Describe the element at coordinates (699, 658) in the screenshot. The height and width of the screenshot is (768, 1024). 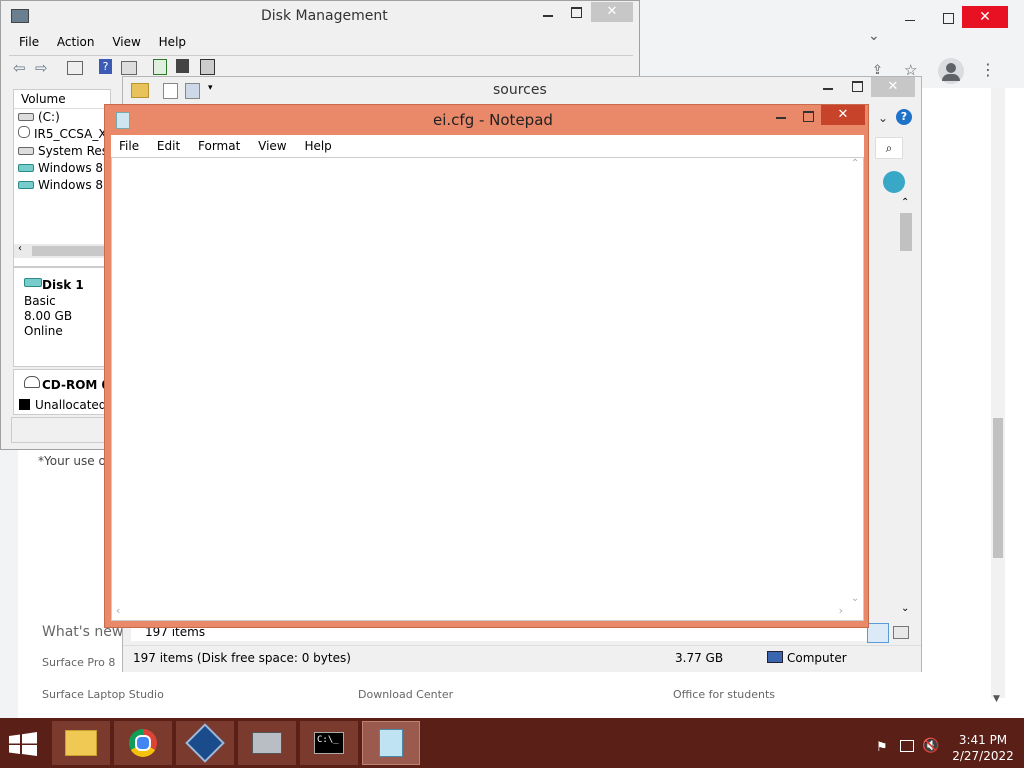
I see `status-size: 3.77 GB` at that location.